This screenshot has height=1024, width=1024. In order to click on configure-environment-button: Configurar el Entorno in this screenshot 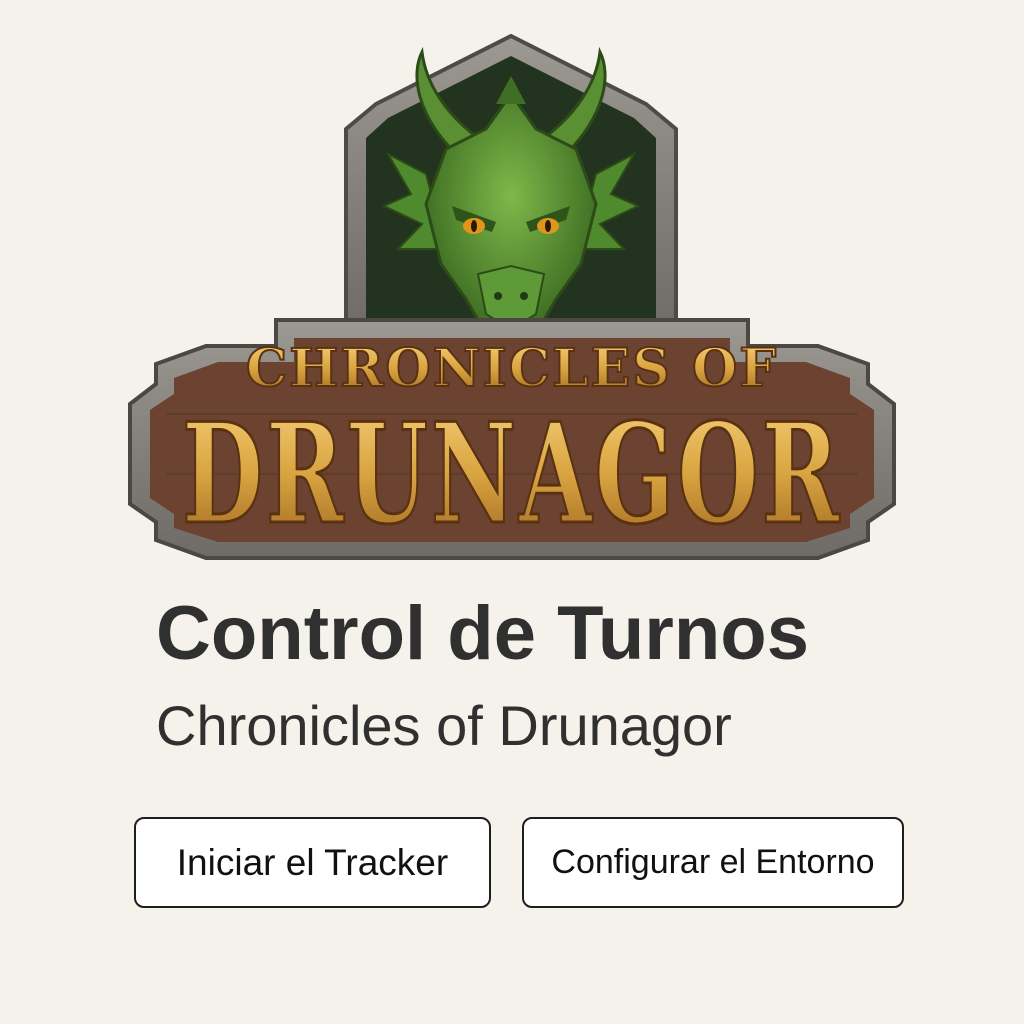, I will do `click(713, 862)`.